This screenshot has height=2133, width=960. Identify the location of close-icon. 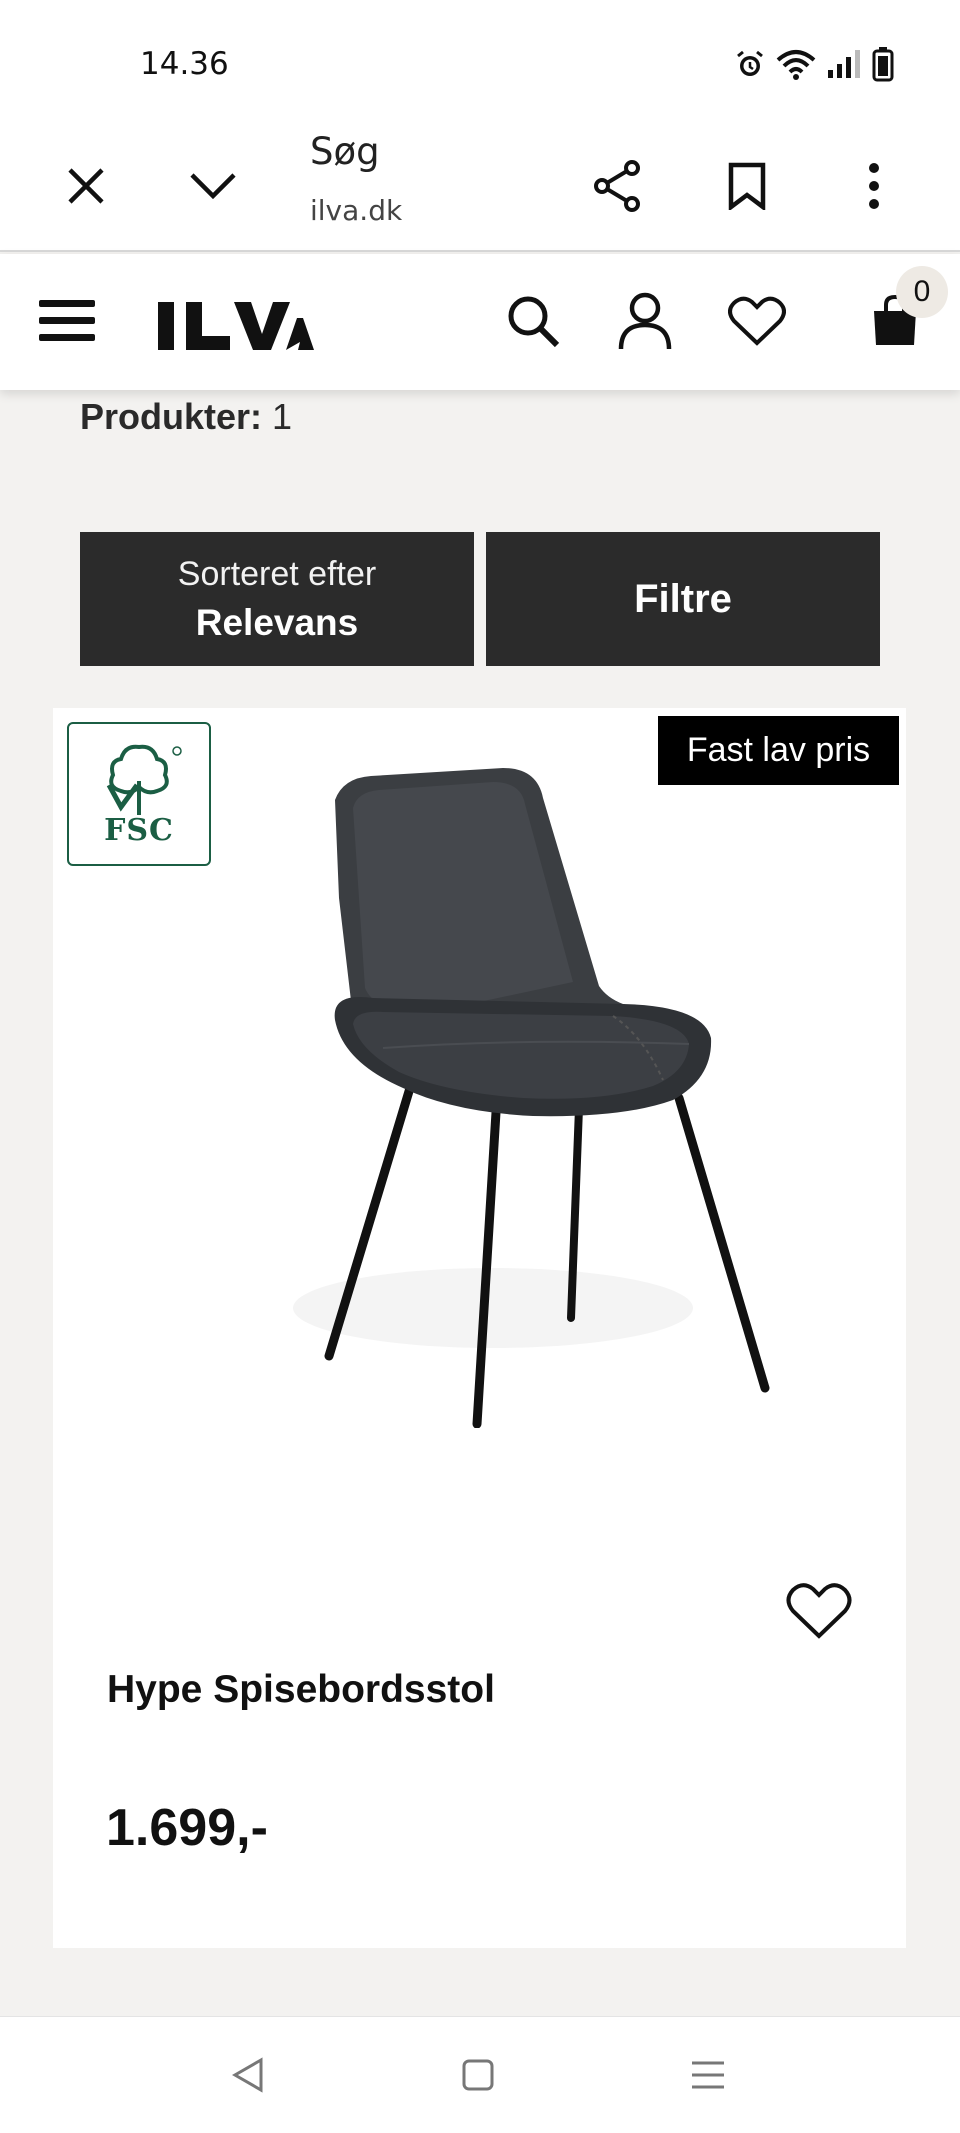
(86, 186).